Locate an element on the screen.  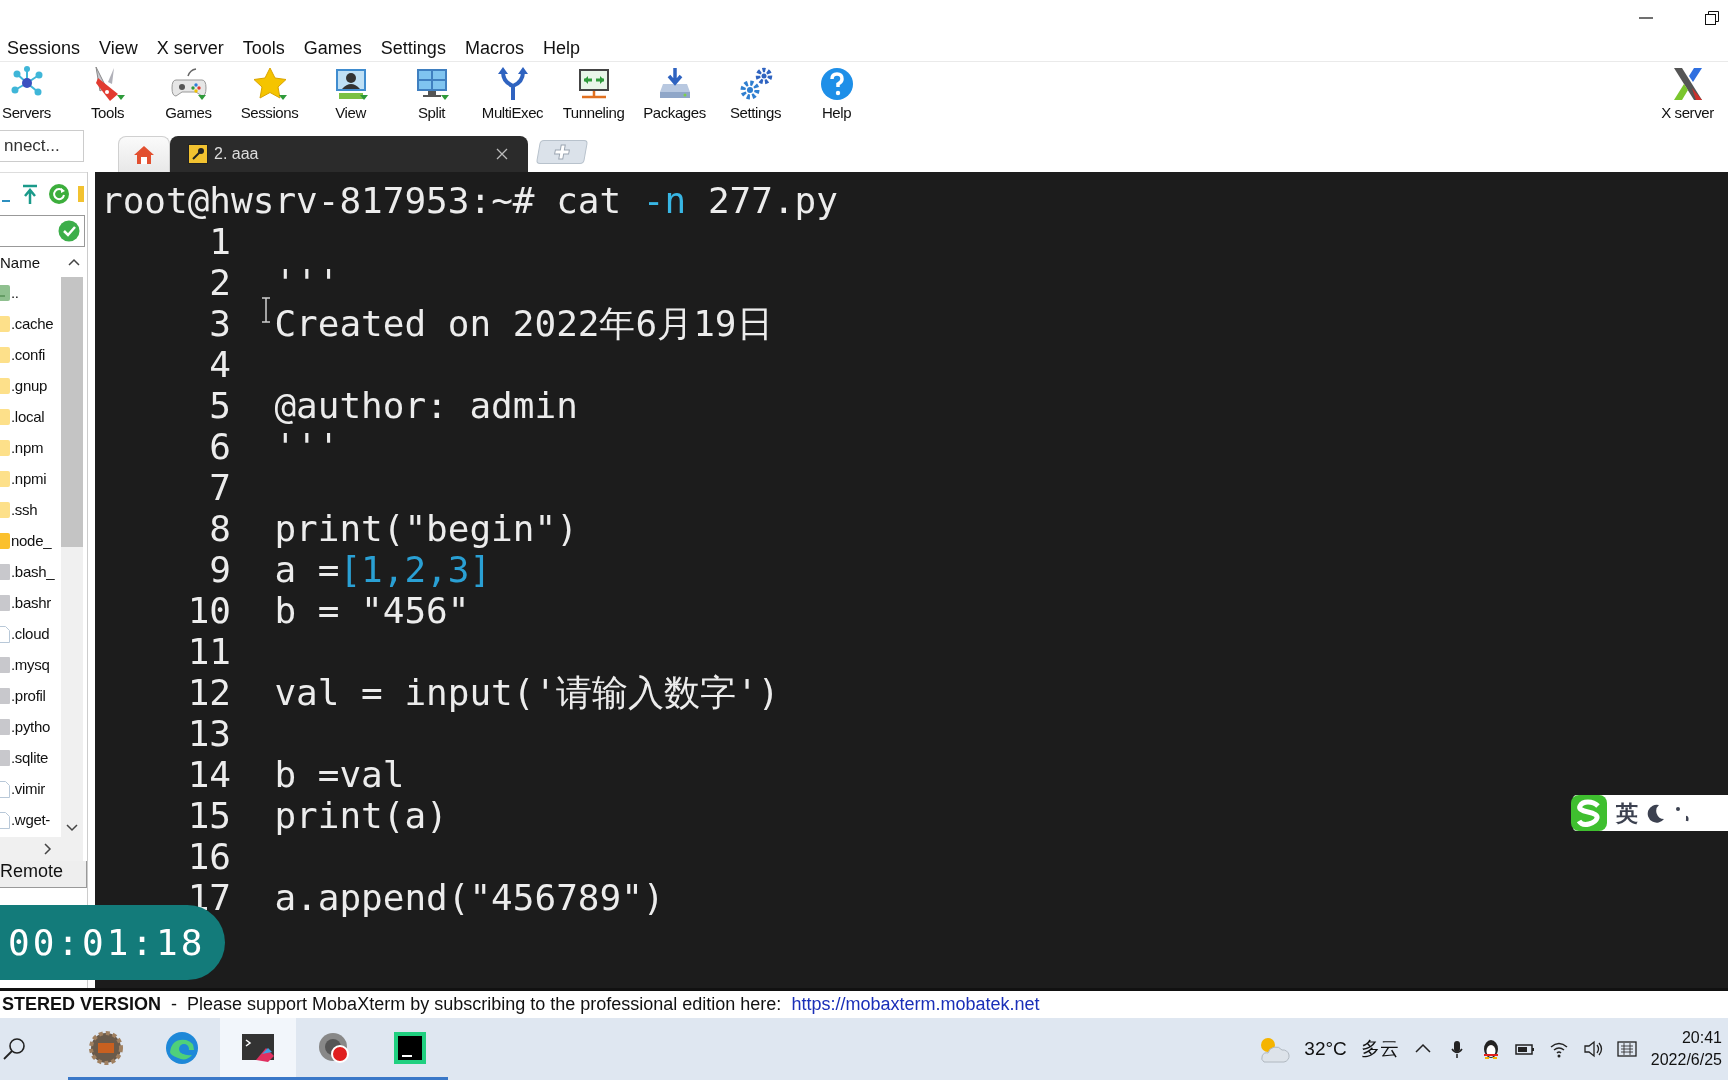
file-name: .bashr is located at coordinates (31, 602).